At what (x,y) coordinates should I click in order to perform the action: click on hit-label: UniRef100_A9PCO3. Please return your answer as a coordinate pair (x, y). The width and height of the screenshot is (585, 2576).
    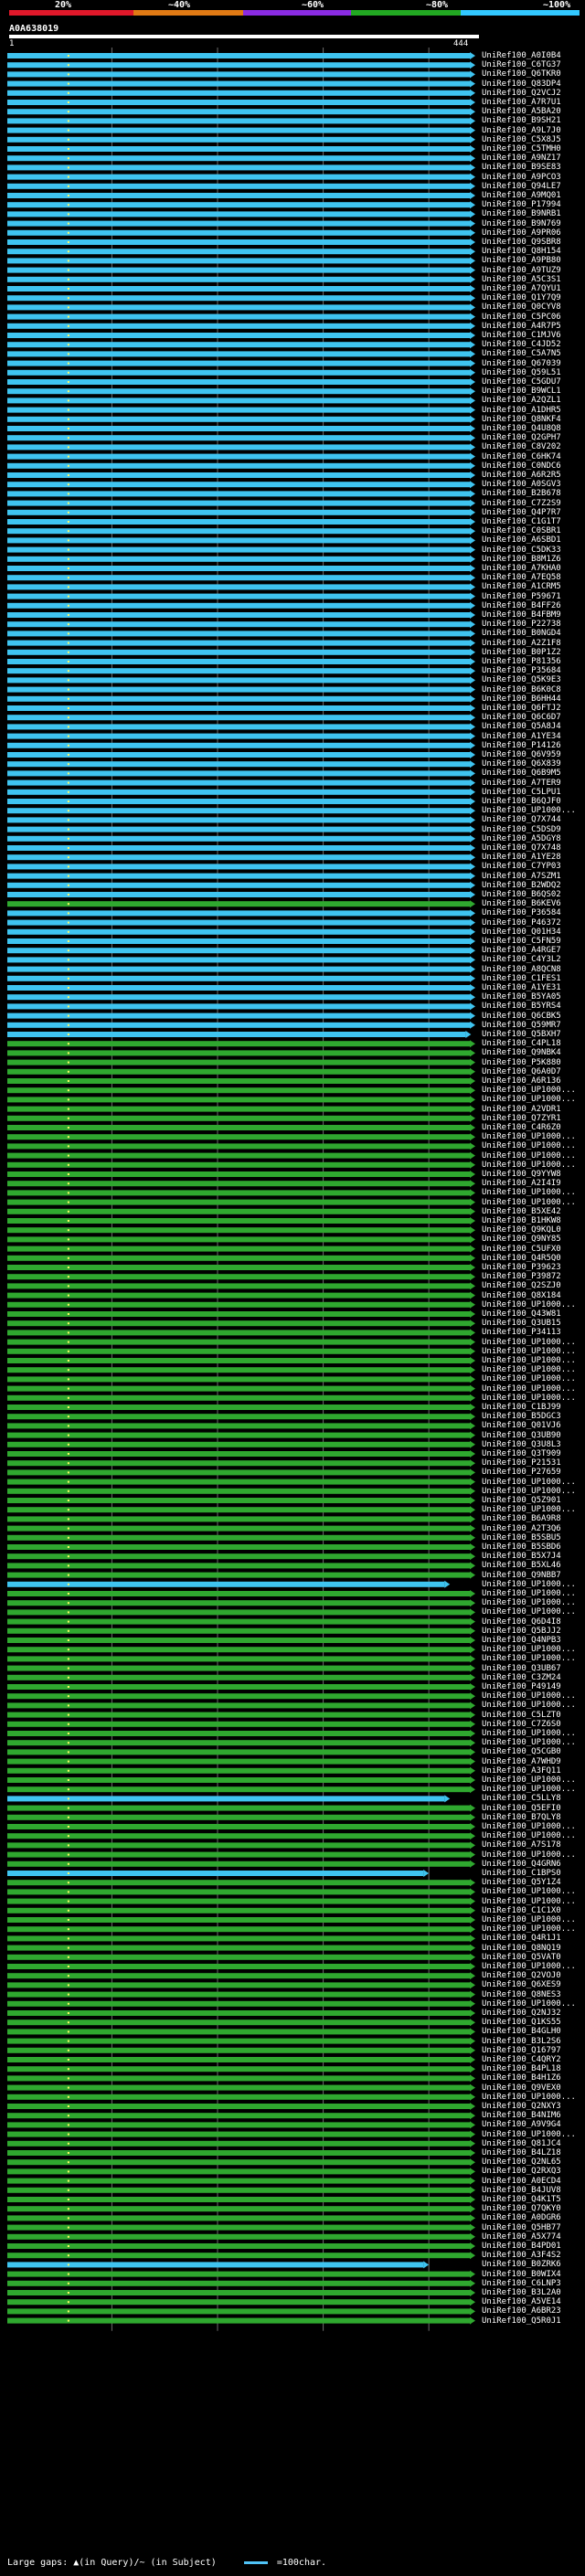
    Looking at the image, I should click on (521, 177).